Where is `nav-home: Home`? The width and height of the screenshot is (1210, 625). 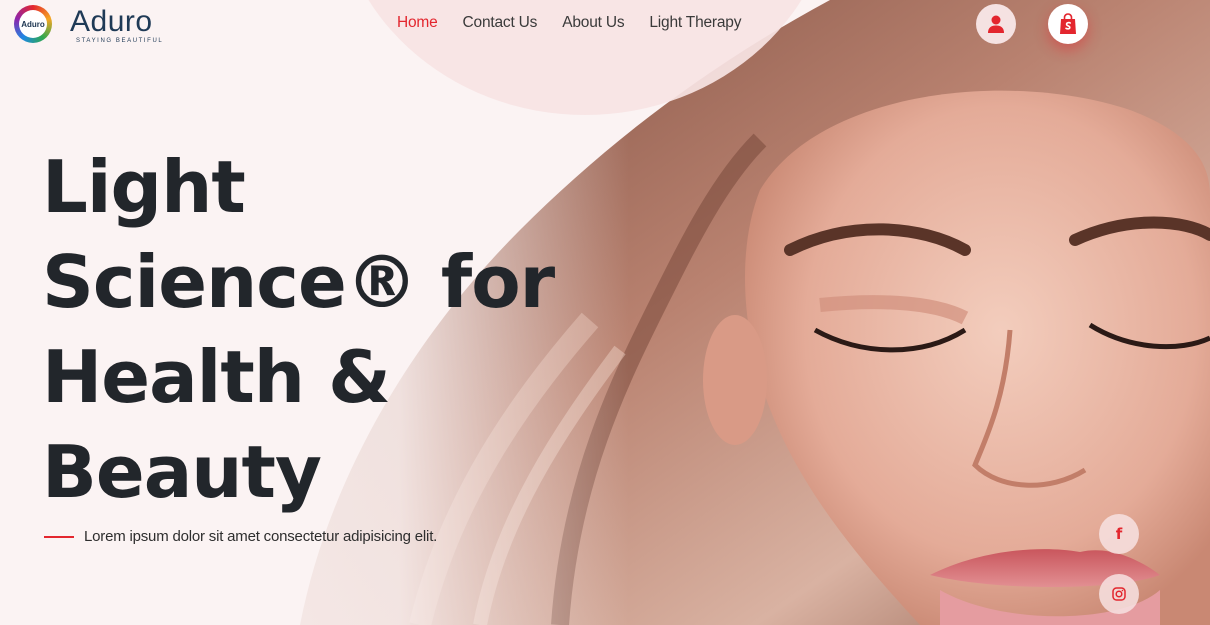
nav-home: Home is located at coordinates (417, 23).